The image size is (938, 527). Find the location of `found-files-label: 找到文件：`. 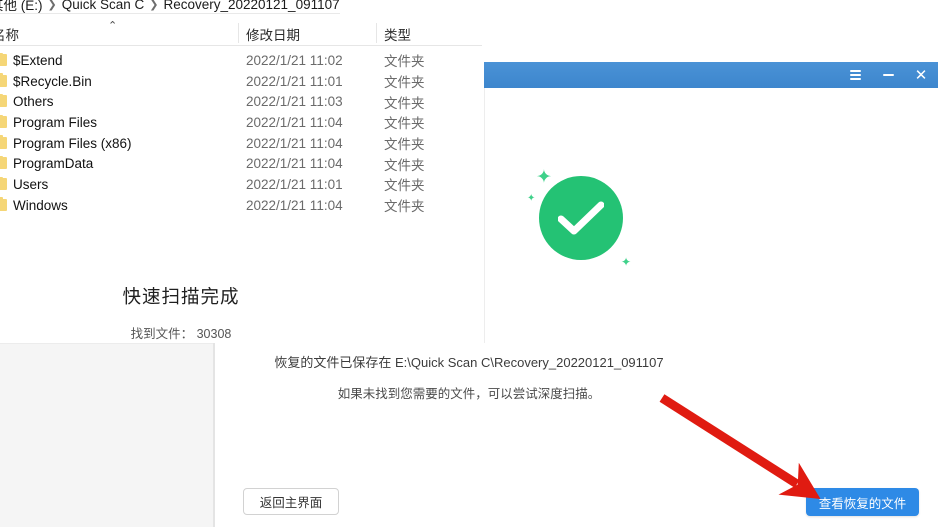

found-files-label: 找到文件： is located at coordinates (162, 334).